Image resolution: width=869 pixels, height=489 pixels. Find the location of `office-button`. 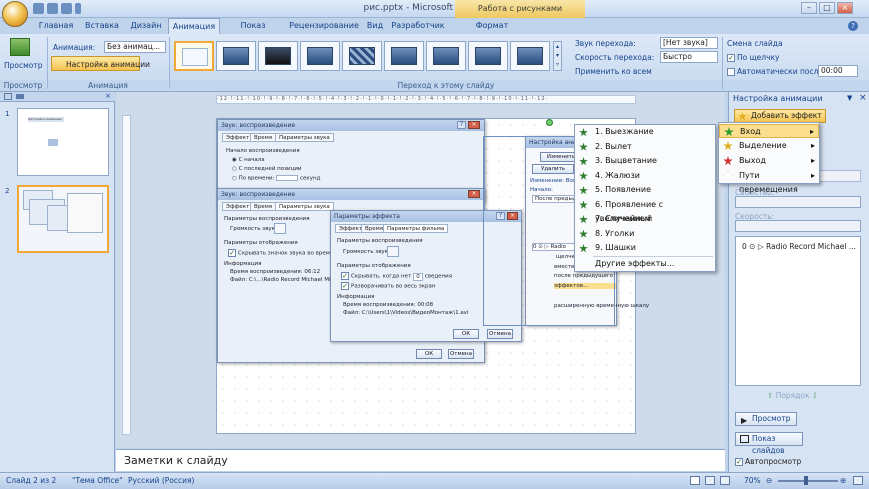

office-button is located at coordinates (15, 14).